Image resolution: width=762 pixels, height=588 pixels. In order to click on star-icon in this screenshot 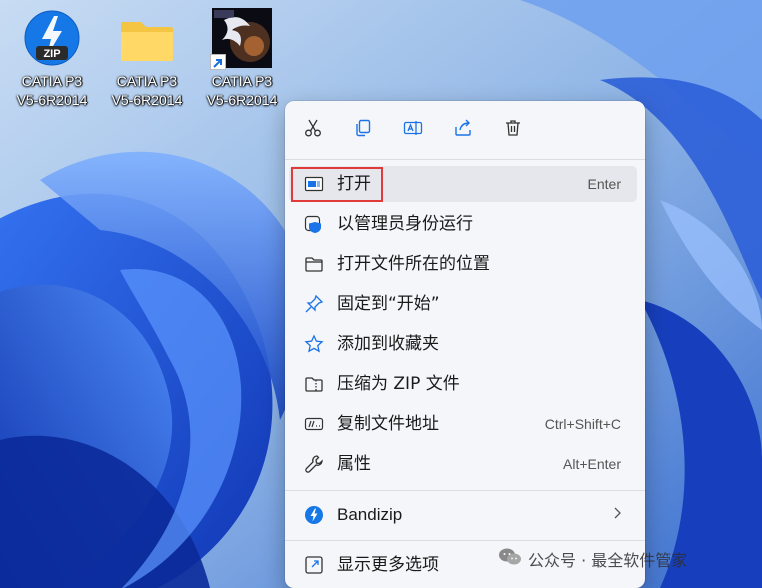, I will do `click(314, 344)`.